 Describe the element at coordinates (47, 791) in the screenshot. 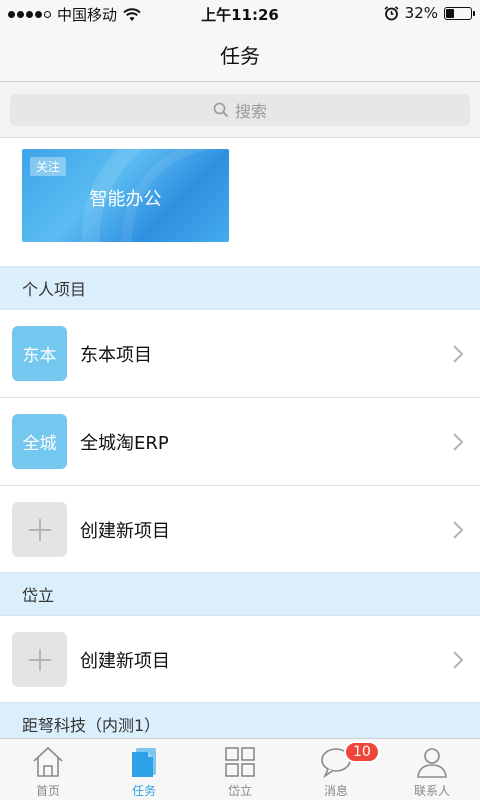

I see `tab-label: 首页` at that location.